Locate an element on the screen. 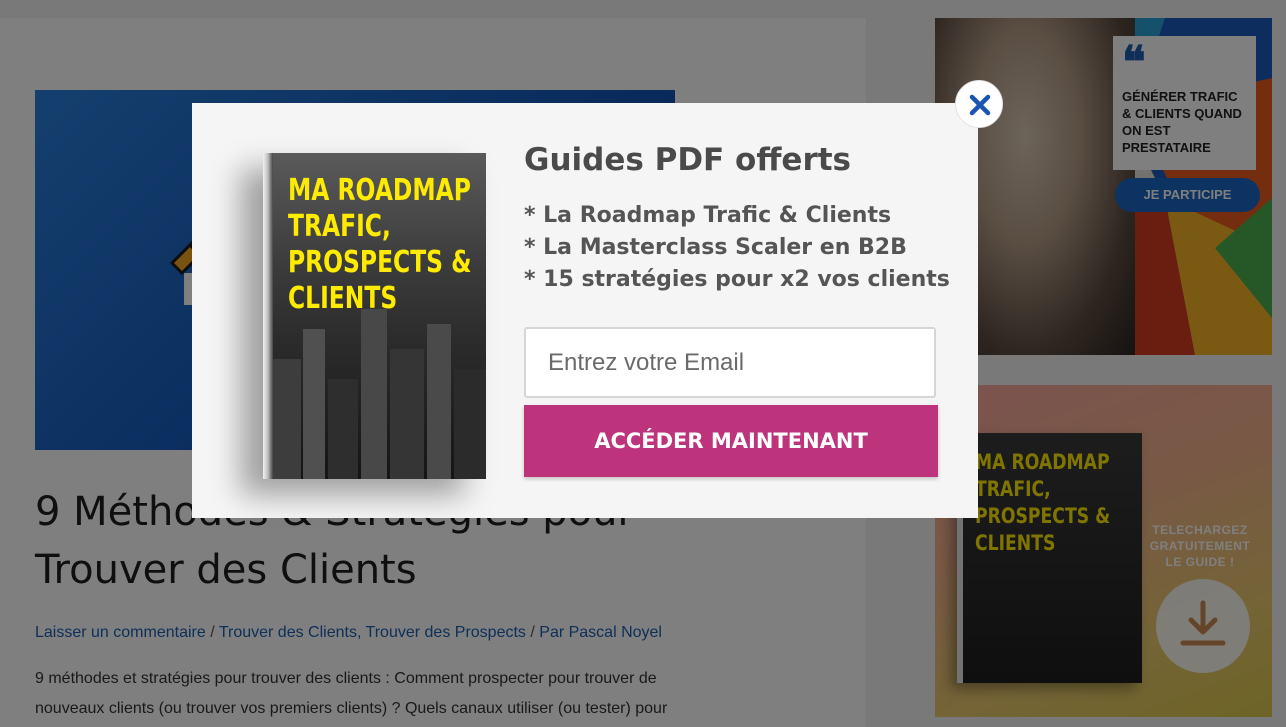 Image resolution: width=1286 pixels, height=727 pixels. close-button is located at coordinates (979, 104).